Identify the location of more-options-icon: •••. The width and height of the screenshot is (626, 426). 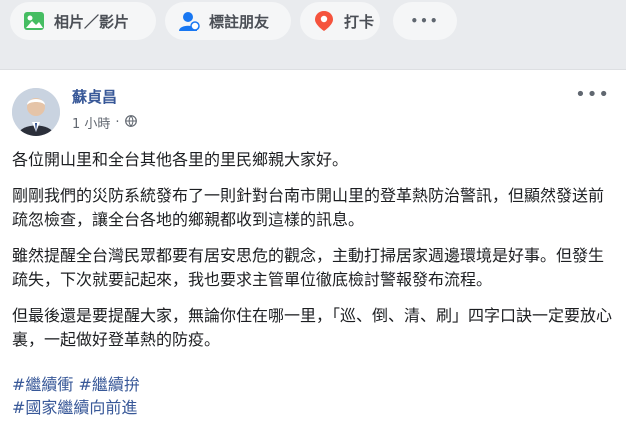
(425, 21).